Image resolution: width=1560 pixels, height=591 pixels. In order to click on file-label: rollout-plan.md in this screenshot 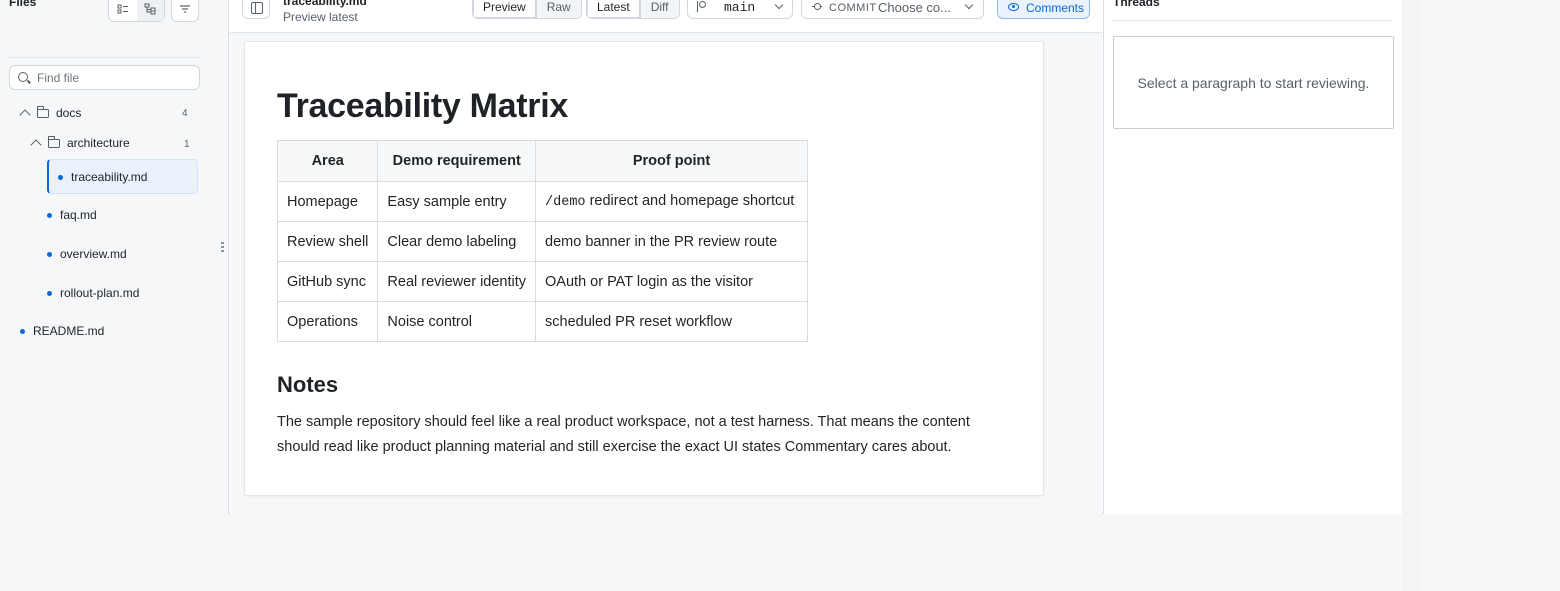, I will do `click(100, 293)`.